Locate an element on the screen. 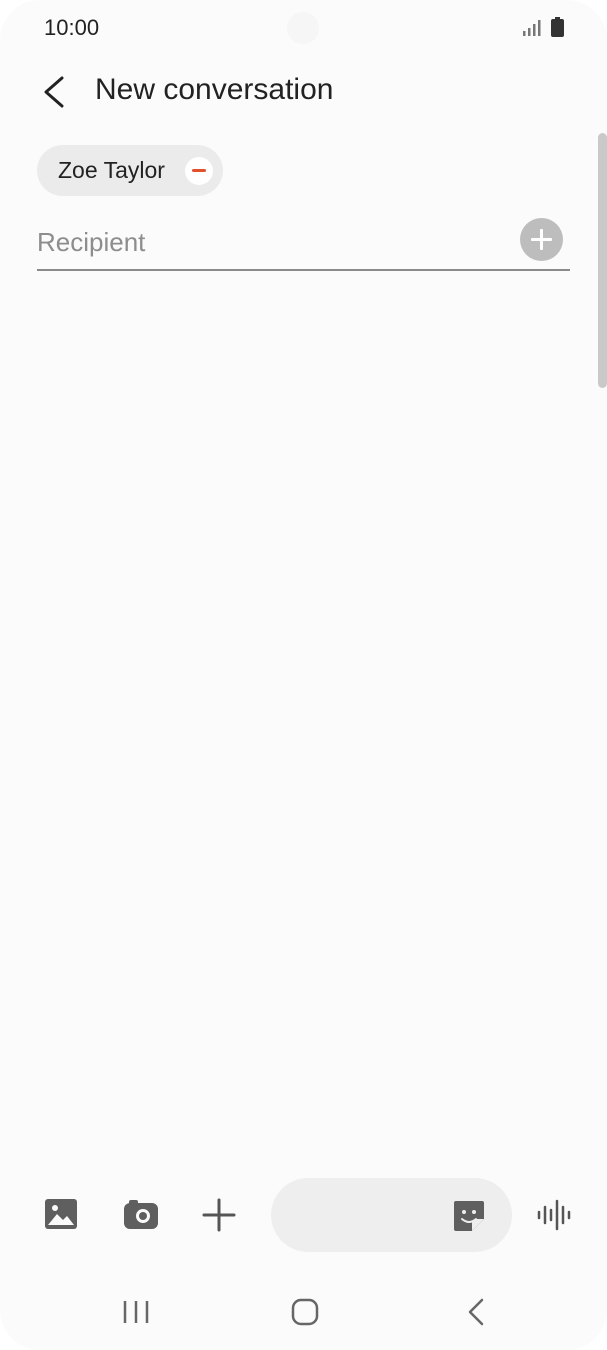 The height and width of the screenshot is (1350, 607). minus-circle-icon is located at coordinates (199, 171).